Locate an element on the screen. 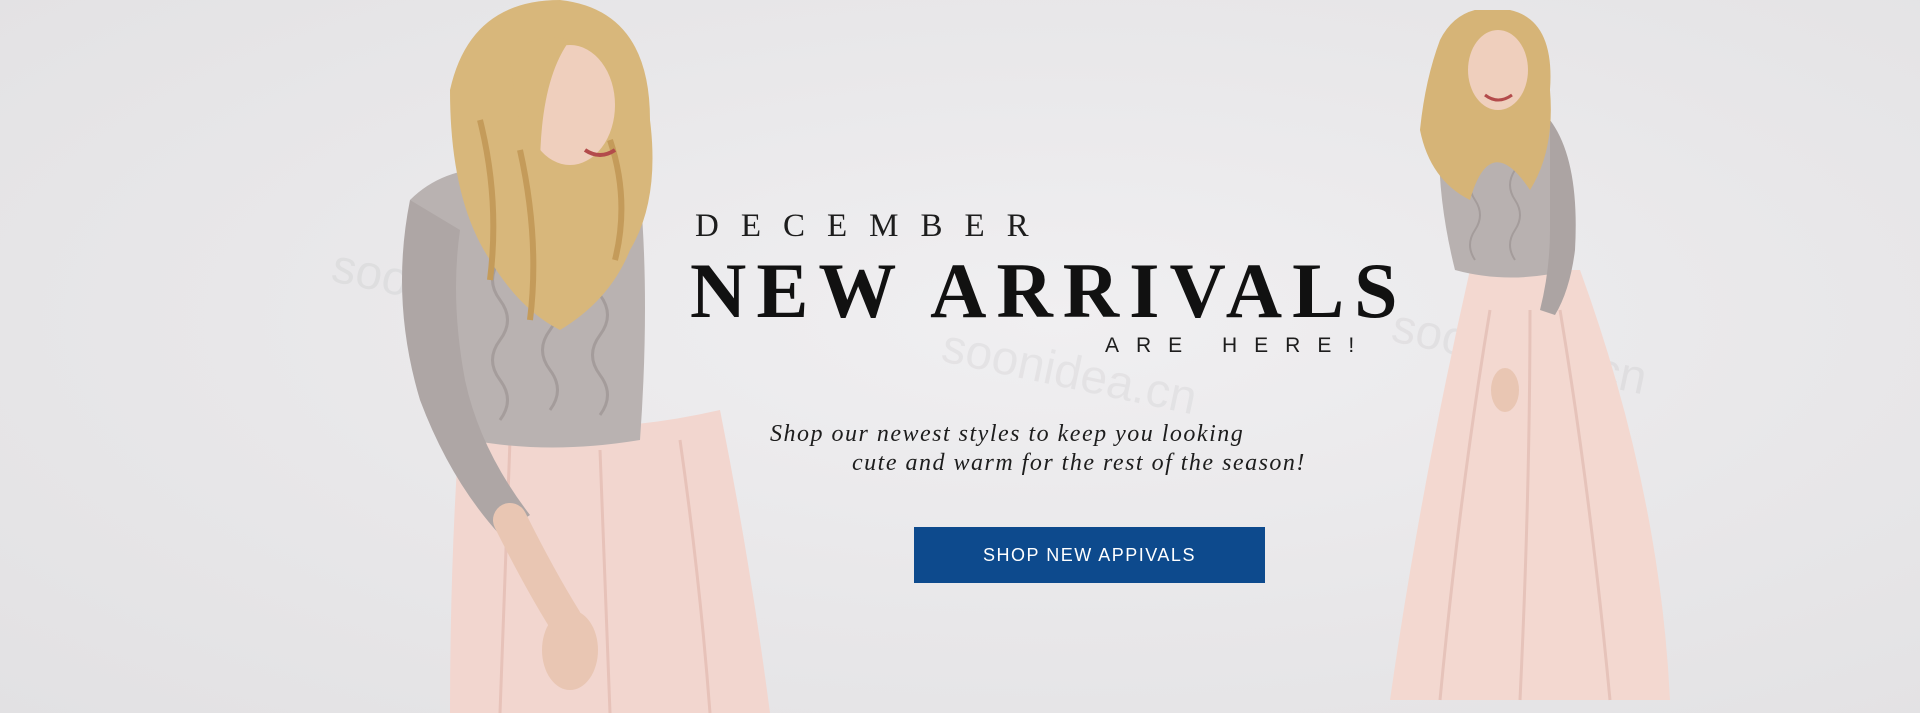 This screenshot has width=1920, height=713. headline-title: NEW ARRIVALS is located at coordinates (1049, 290).